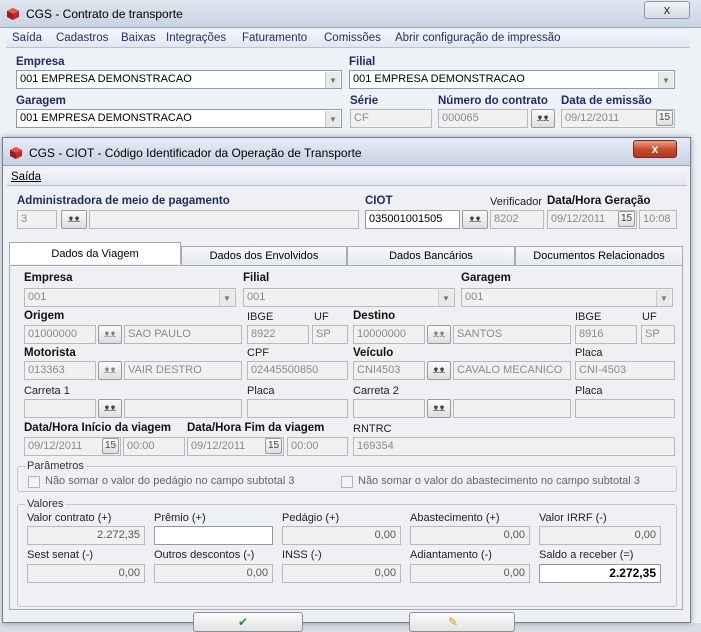 The height and width of the screenshot is (632, 701). Describe the element at coordinates (362, 62) in the screenshot. I see `filial-label: Filial` at that location.